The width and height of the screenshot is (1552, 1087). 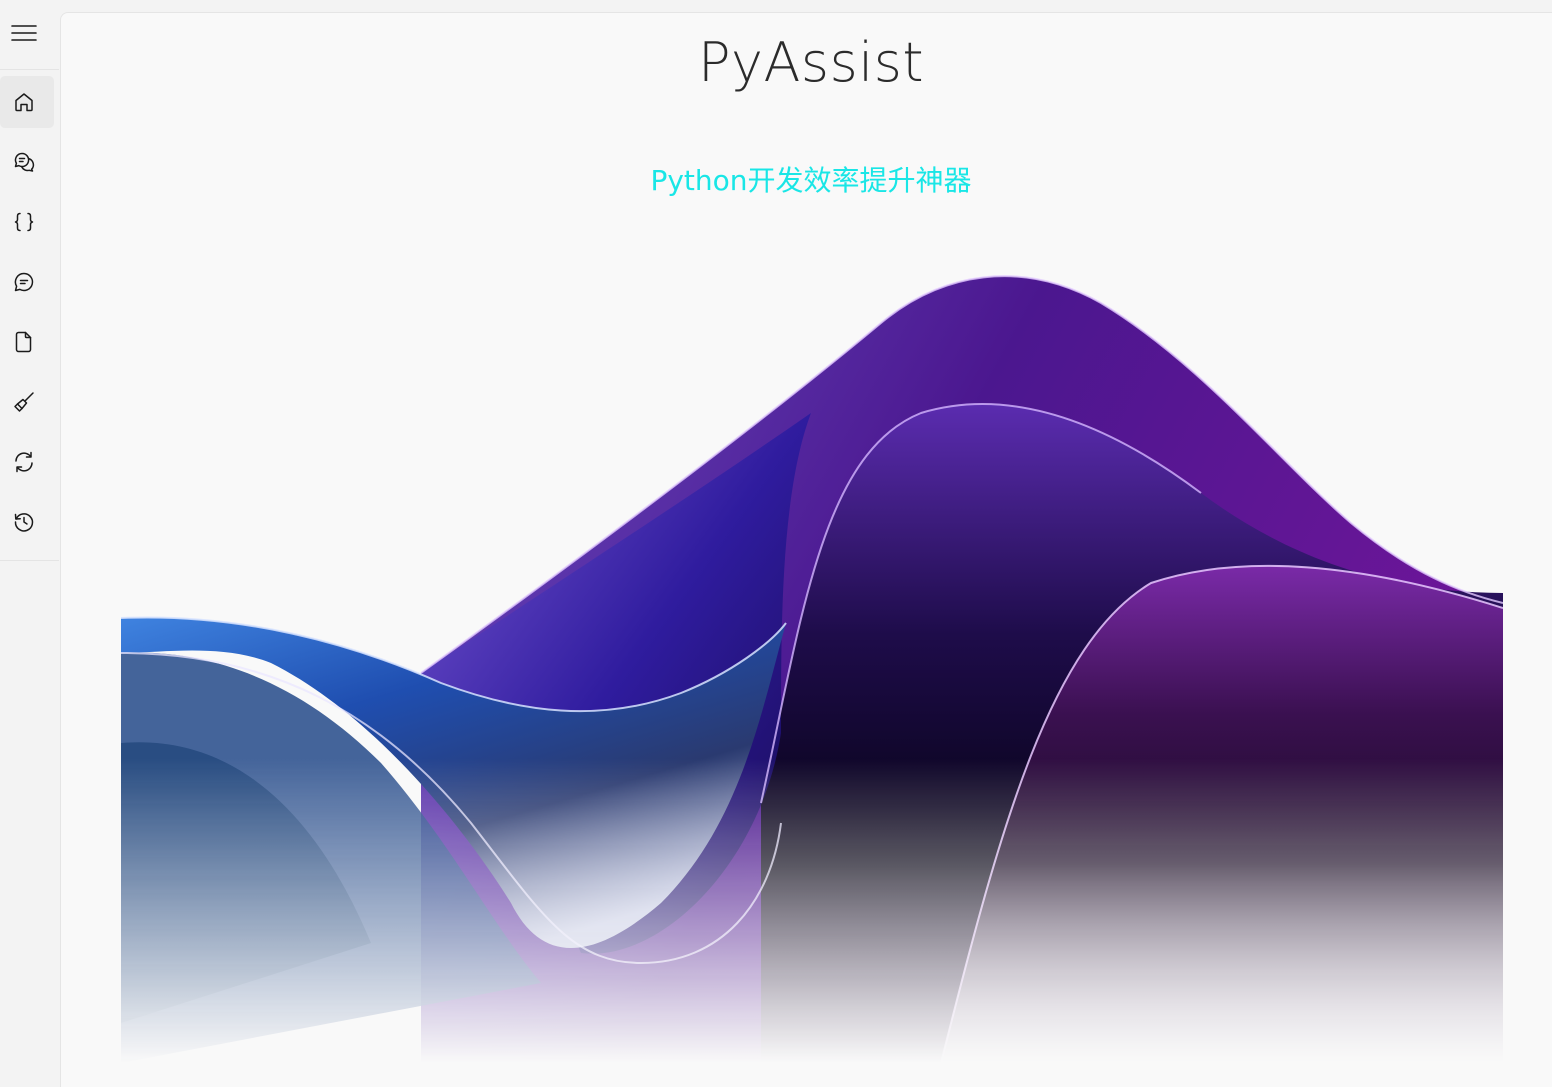 I want to click on home-icon, so click(x=24, y=102).